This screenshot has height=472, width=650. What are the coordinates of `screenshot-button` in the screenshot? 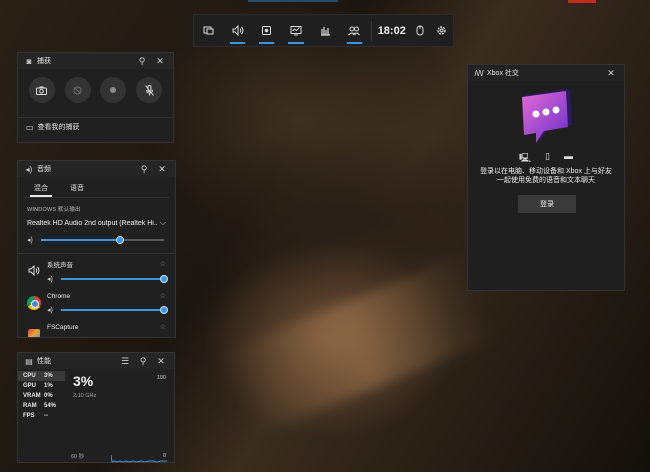 It's located at (41, 90).